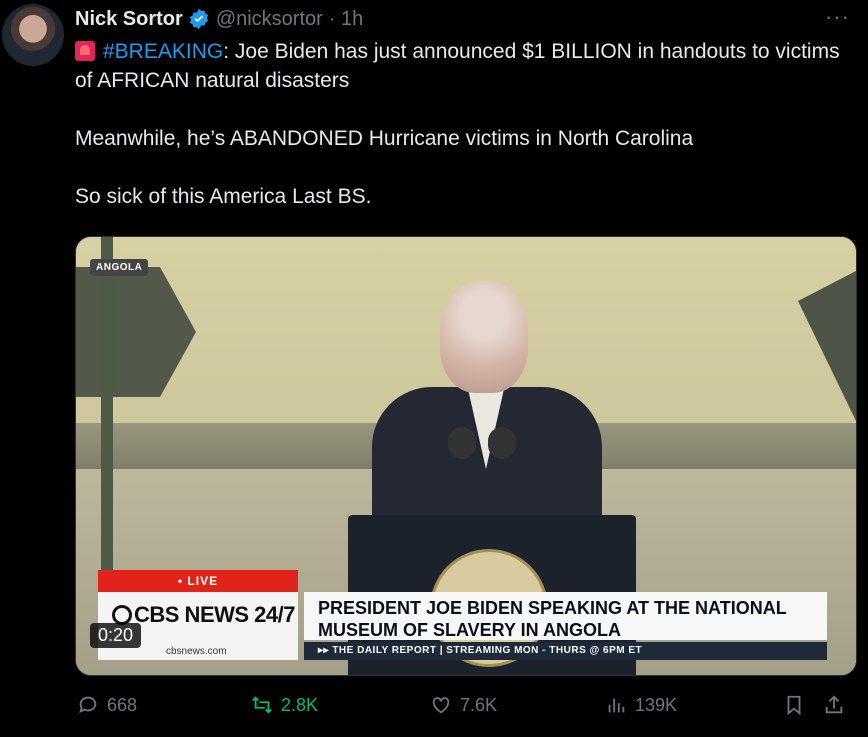  What do you see at coordinates (107, 417) in the screenshot?
I see `video-pole` at bounding box center [107, 417].